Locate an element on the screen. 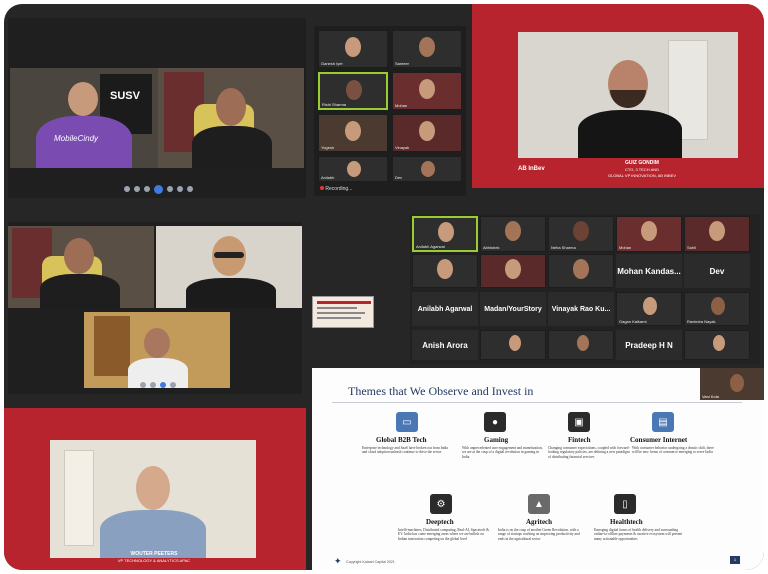  participant-name-anish: Anish Arora is located at coordinates (445, 345).